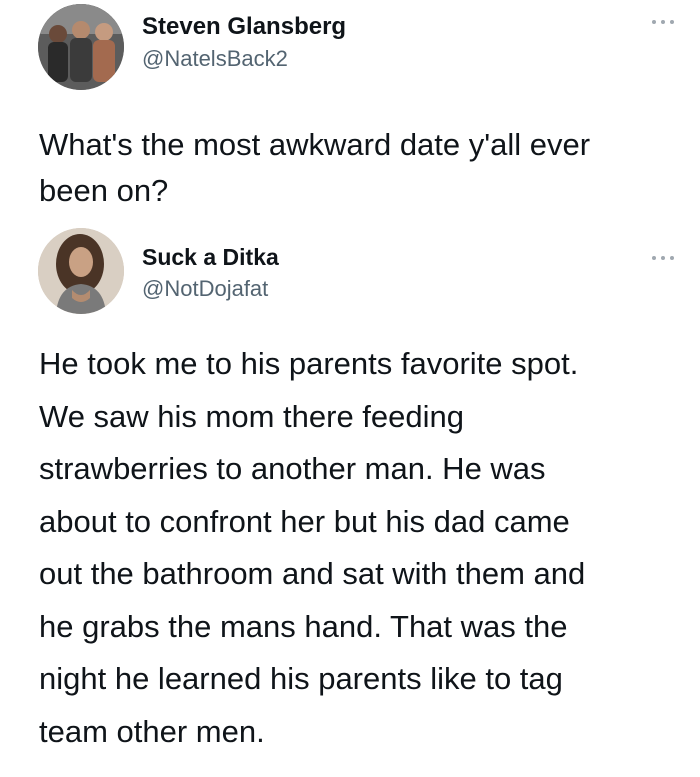 Image resolution: width=700 pixels, height=777 pixels. Describe the element at coordinates (358, 274) in the screenshot. I see `reply-tweet-header: Suck a Ditka @NotDojafat` at that location.